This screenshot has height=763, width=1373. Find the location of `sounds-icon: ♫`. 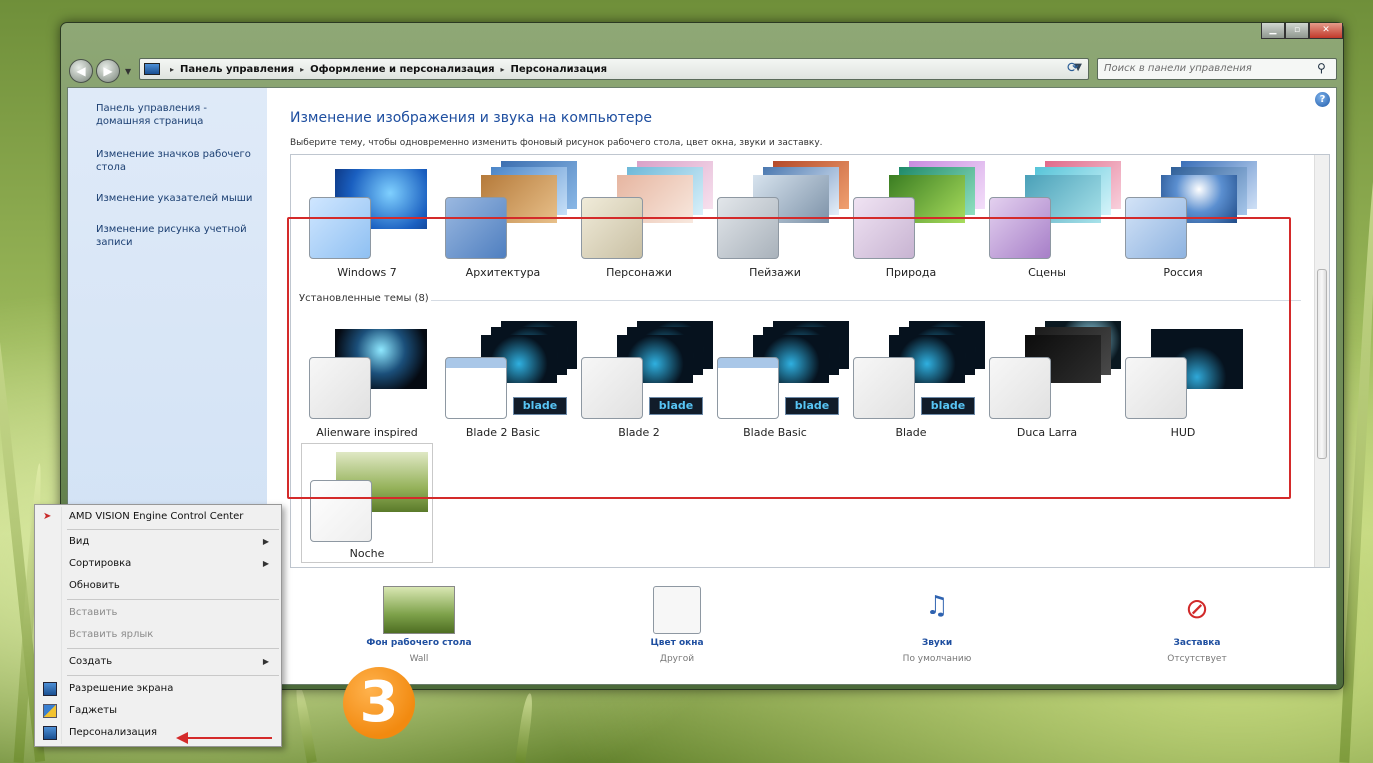

sounds-icon: ♫ is located at coordinates (937, 606).